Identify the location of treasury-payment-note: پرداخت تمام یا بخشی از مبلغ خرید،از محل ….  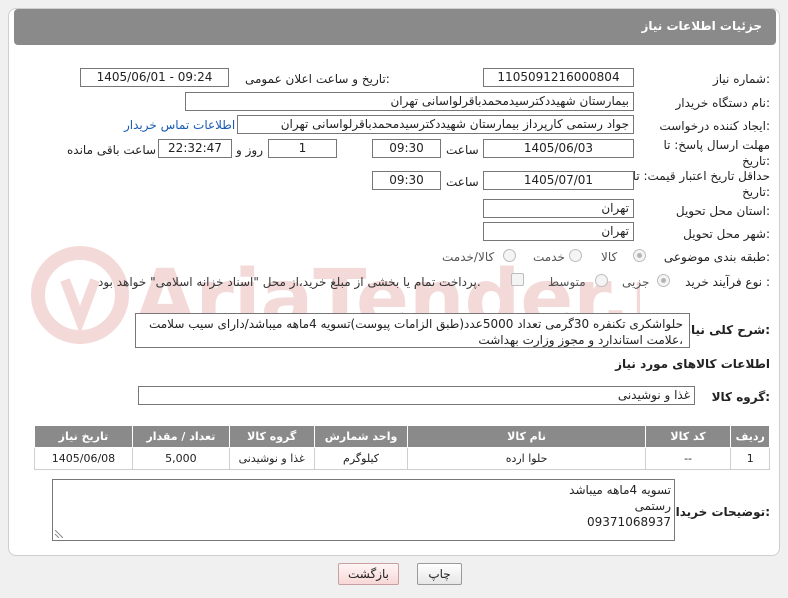
(289, 282).